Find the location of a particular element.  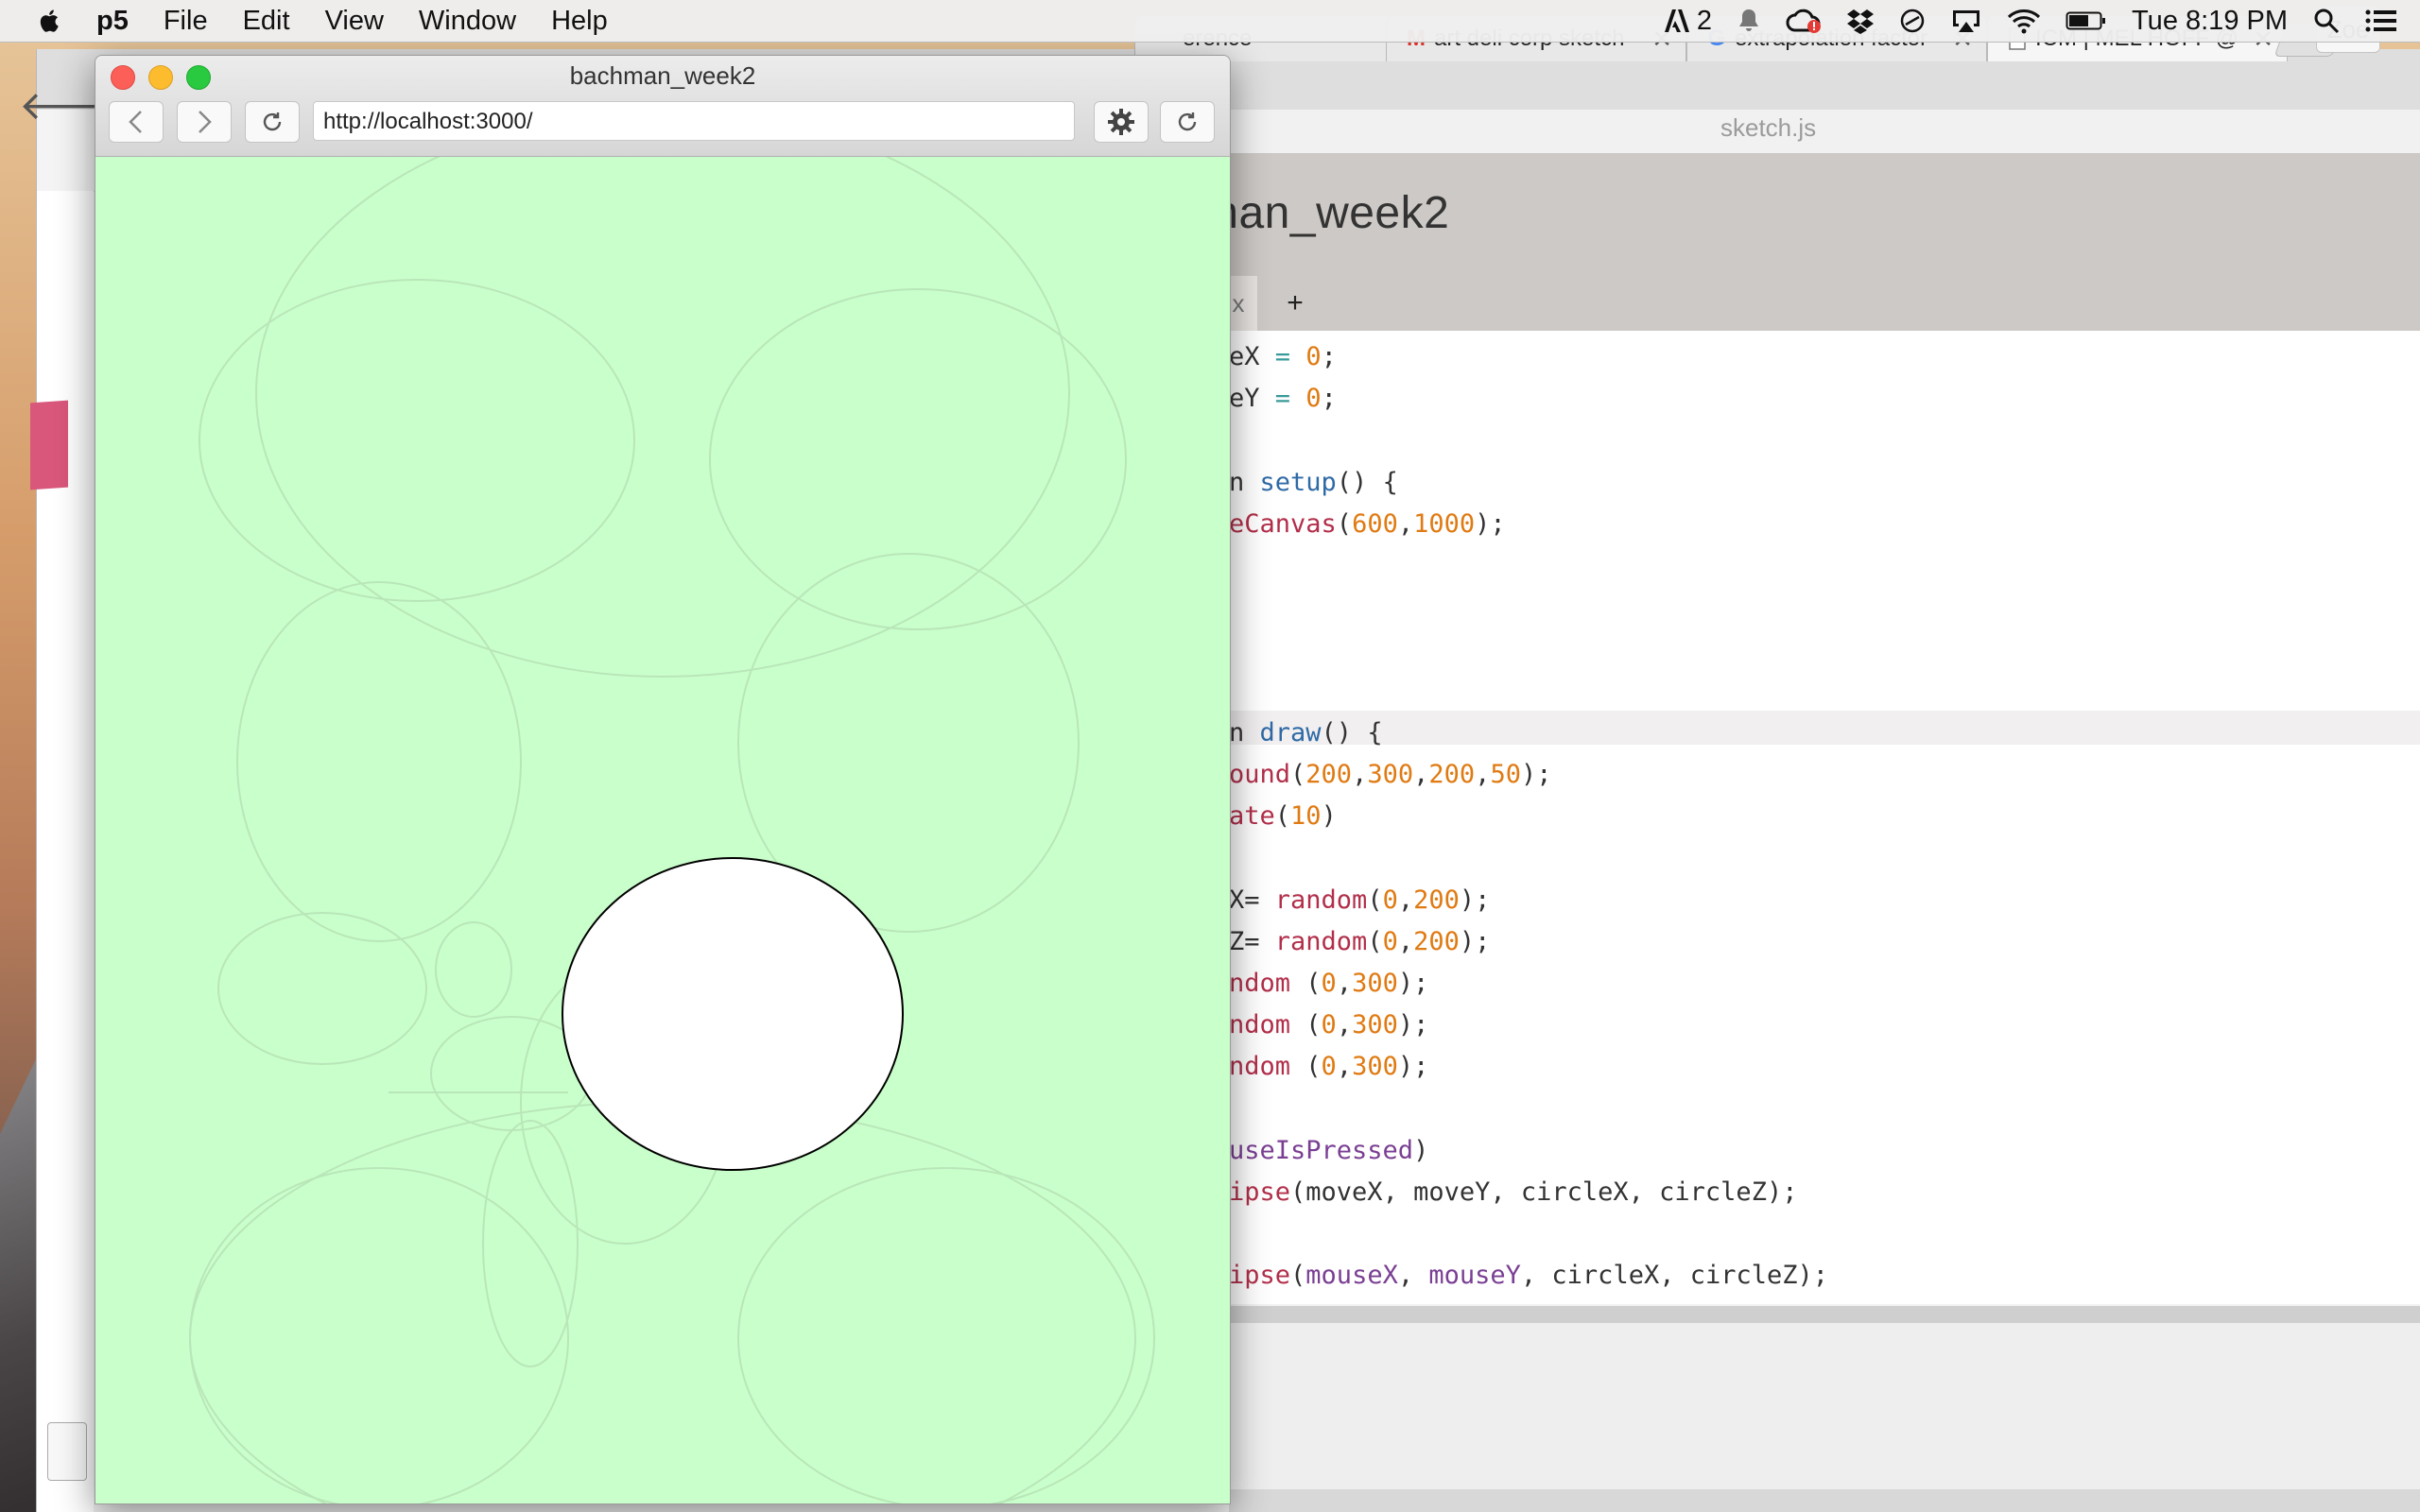

back-button is located at coordinates (137, 122).